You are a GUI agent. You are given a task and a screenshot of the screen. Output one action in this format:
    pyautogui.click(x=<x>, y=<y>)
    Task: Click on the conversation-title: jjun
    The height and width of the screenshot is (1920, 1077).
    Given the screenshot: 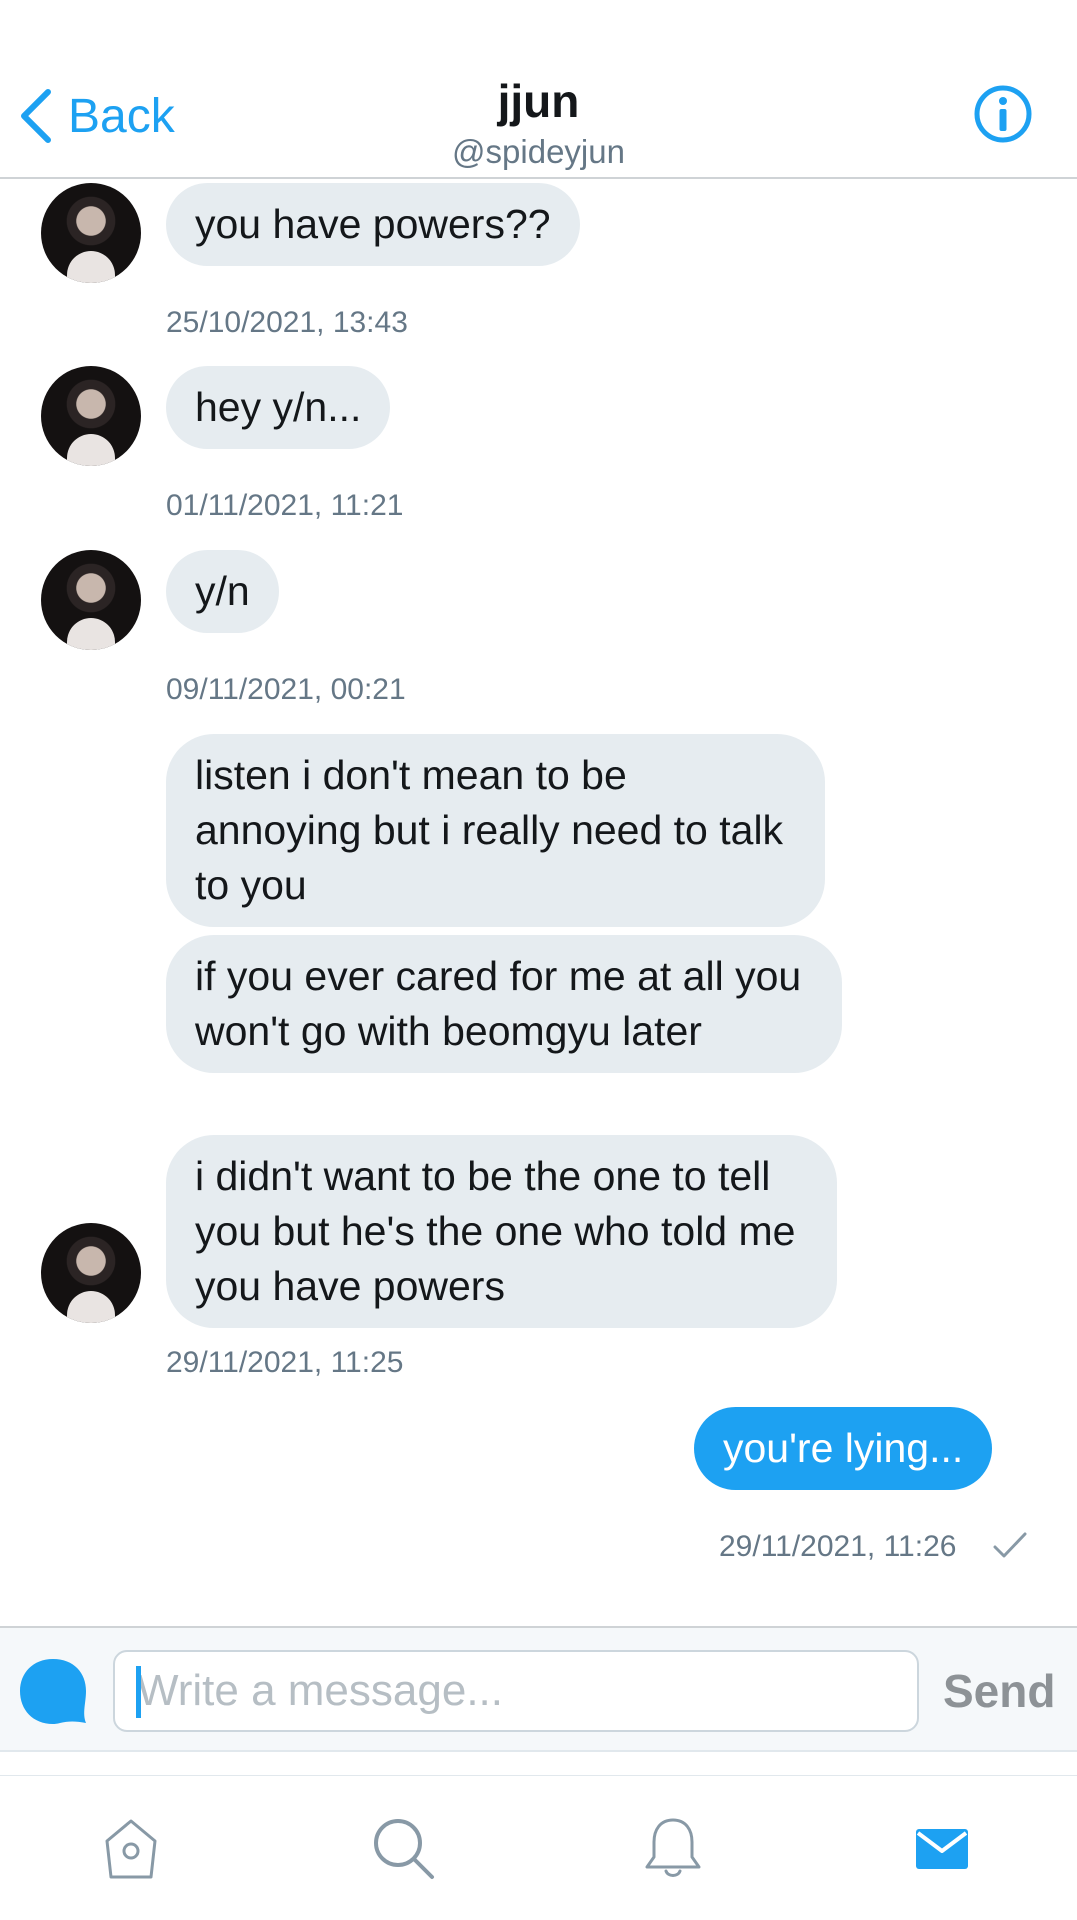 What is the action you would take?
    pyautogui.click(x=538, y=101)
    